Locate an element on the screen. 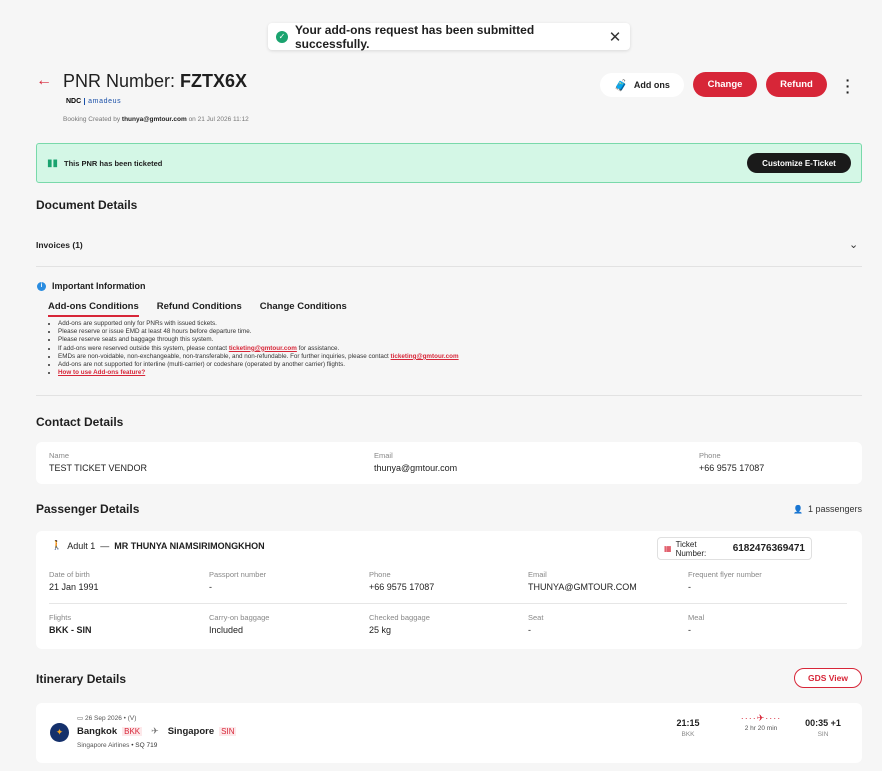 The width and height of the screenshot is (882, 771). calendar-icon: ▭ is located at coordinates (80, 718).